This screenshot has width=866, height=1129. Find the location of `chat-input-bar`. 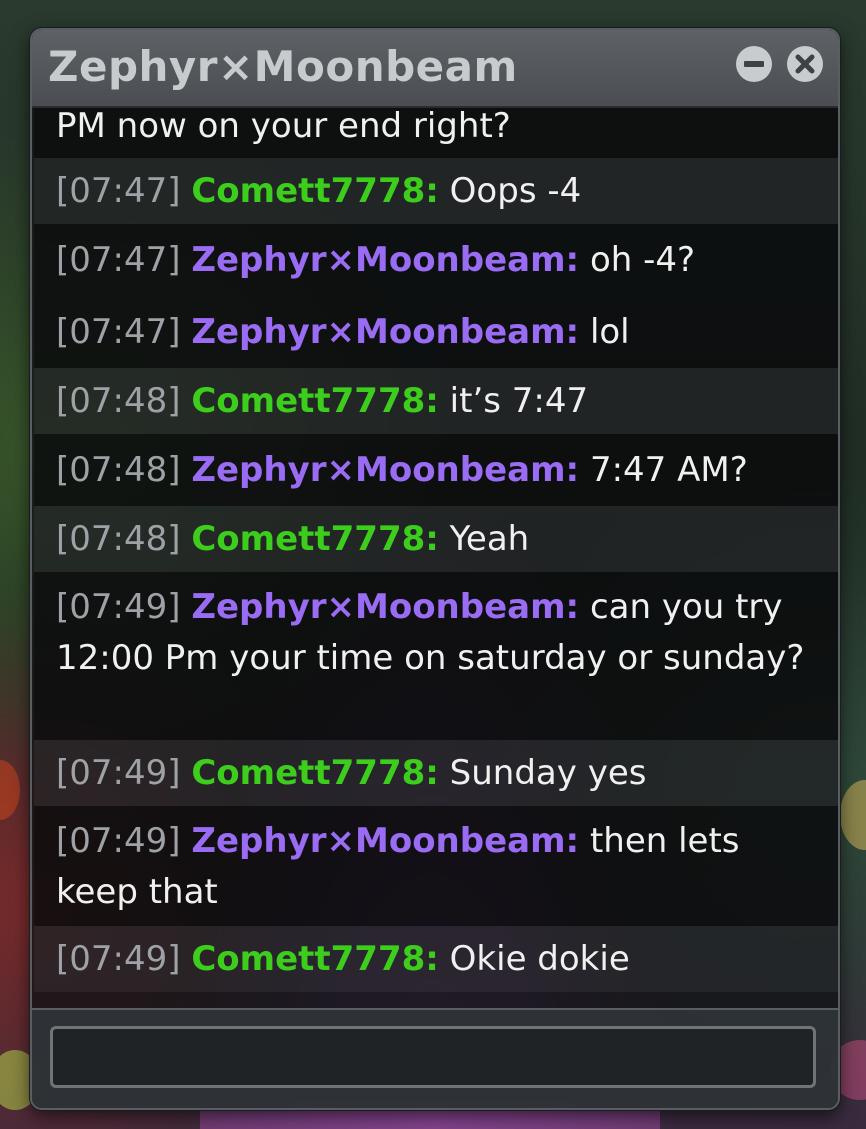

chat-input-bar is located at coordinates (435, 1058).